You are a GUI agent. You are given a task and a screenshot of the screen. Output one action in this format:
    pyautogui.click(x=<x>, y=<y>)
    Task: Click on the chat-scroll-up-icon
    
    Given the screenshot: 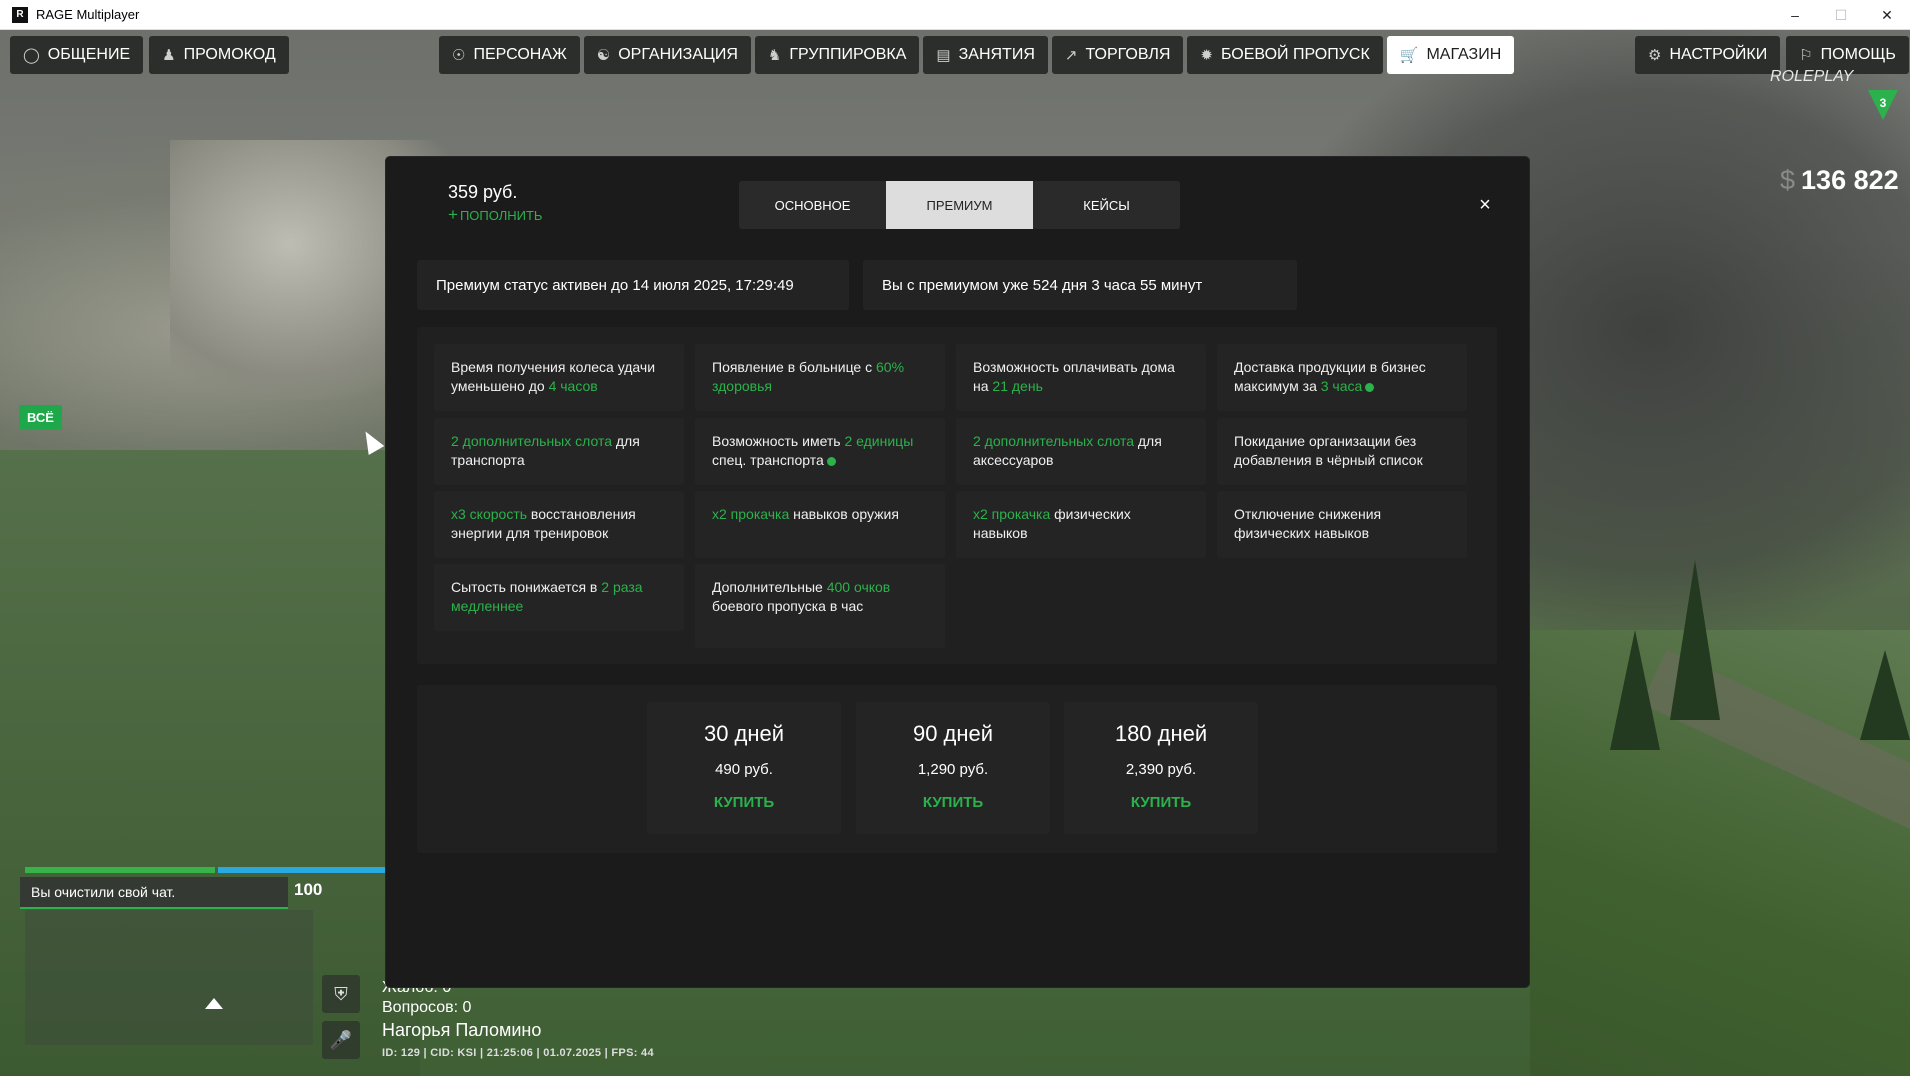 What is the action you would take?
    pyautogui.click(x=214, y=1003)
    